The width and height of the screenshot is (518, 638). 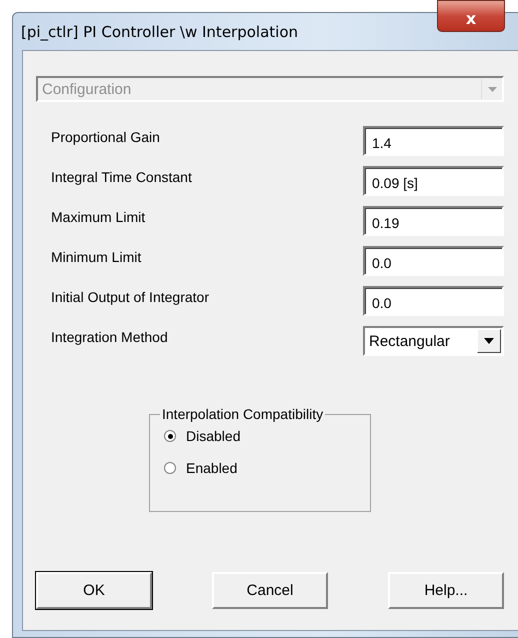 What do you see at coordinates (433, 181) in the screenshot?
I see `input-field: 0.09 [s]` at bounding box center [433, 181].